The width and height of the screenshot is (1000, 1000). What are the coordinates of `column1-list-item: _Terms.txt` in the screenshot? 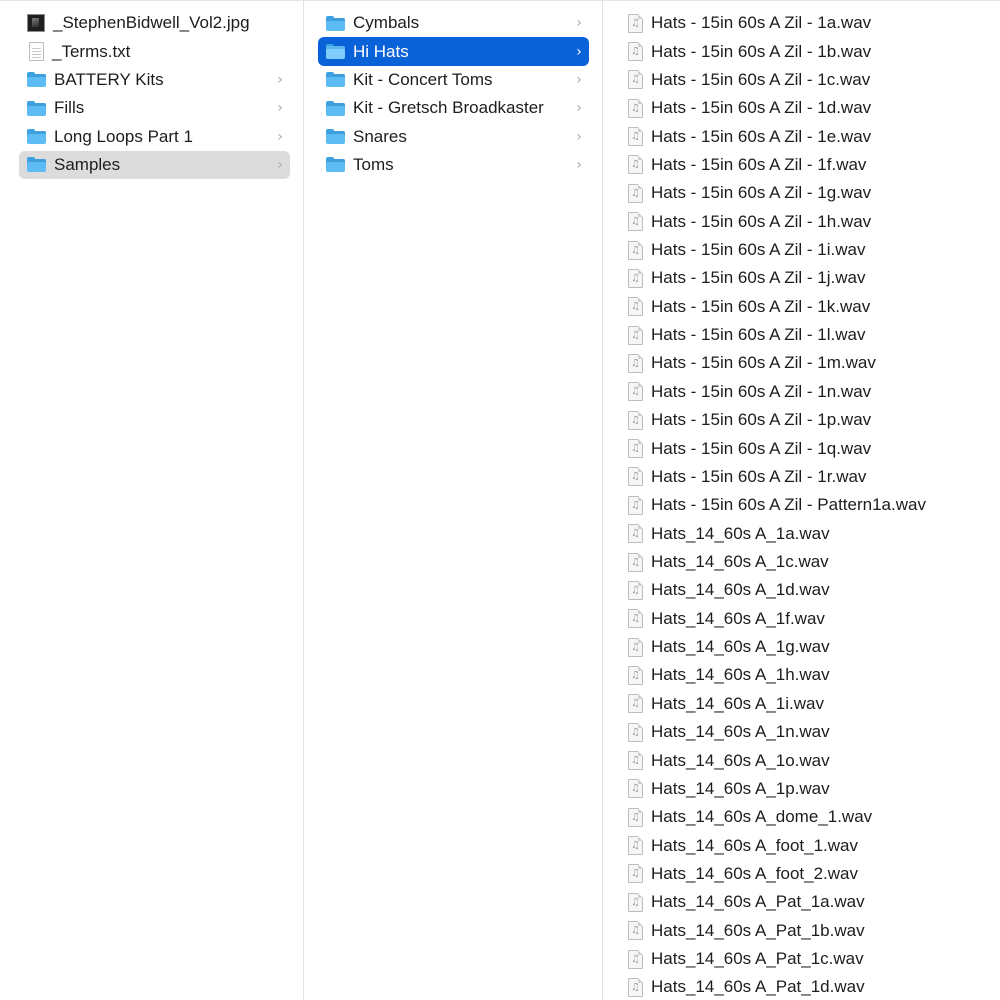 It's located at (154, 51).